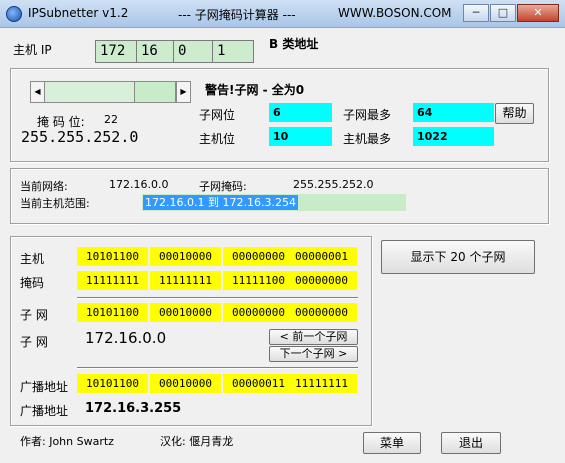 The image size is (565, 463). I want to click on subnet-address-value: 172.16.0.0, so click(126, 338).